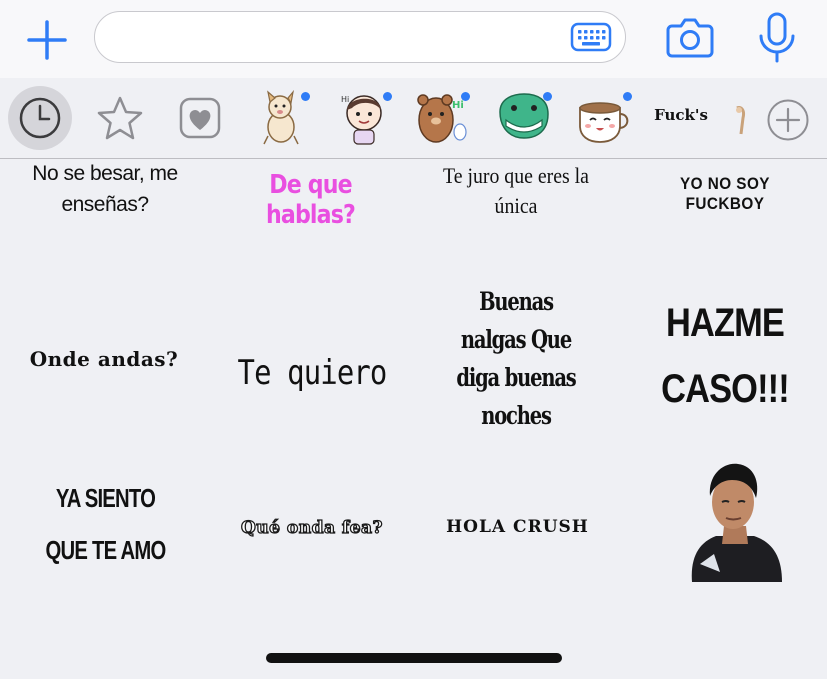  Describe the element at coordinates (725, 356) in the screenshot. I see `sticker-hazme-caso: HAZME CASO!!!` at that location.